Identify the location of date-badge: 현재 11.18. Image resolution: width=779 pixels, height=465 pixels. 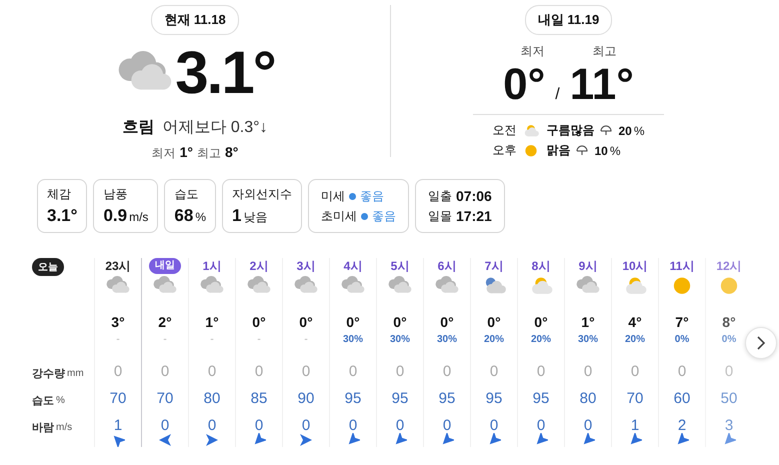
(195, 20).